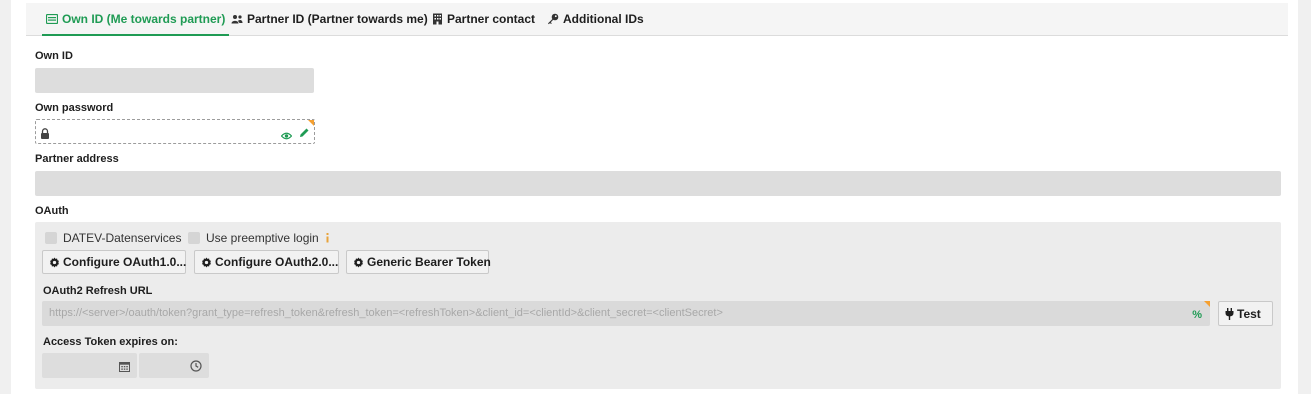  I want to click on info-icon, so click(327, 238).